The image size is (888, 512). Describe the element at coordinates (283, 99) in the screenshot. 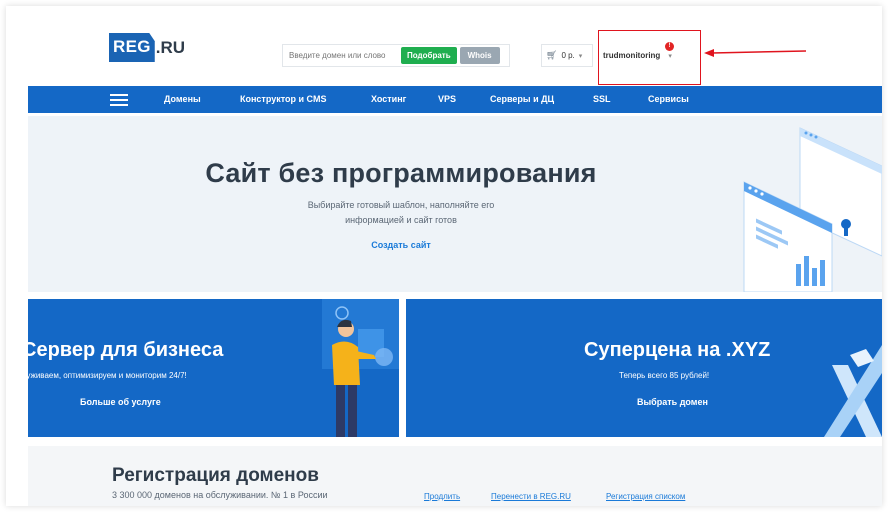

I see `nav-item-builder-cms: Конструктор и CMS` at that location.